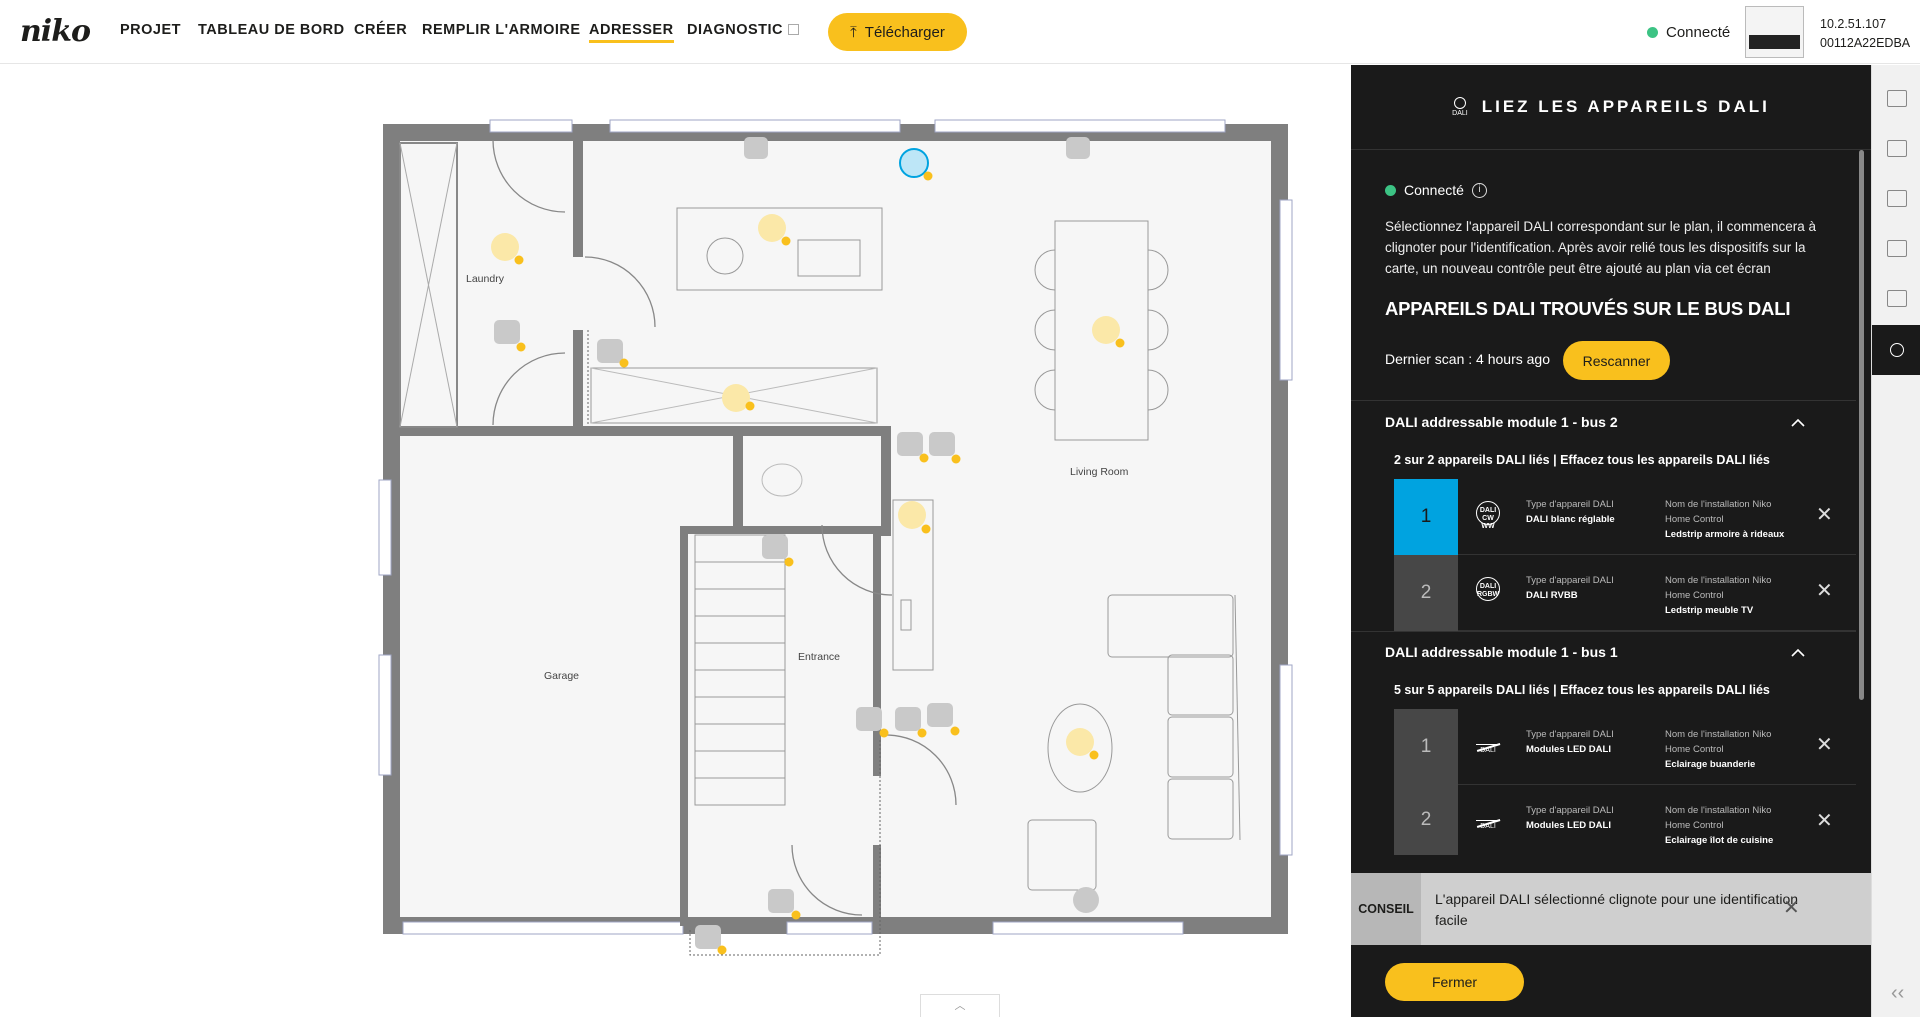  What do you see at coordinates (380, 30) in the screenshot?
I see `nav-creer: CRÉER` at bounding box center [380, 30].